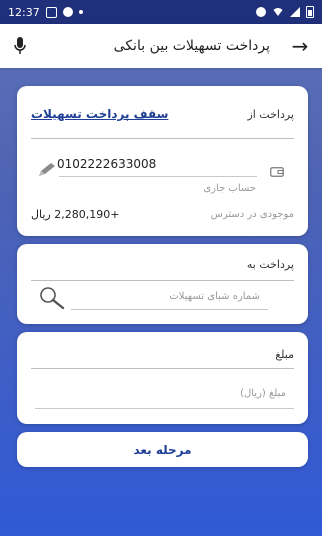 This screenshot has height=536, width=322. Describe the element at coordinates (270, 114) in the screenshot. I see `pay-from-label: پرداخت از` at that location.